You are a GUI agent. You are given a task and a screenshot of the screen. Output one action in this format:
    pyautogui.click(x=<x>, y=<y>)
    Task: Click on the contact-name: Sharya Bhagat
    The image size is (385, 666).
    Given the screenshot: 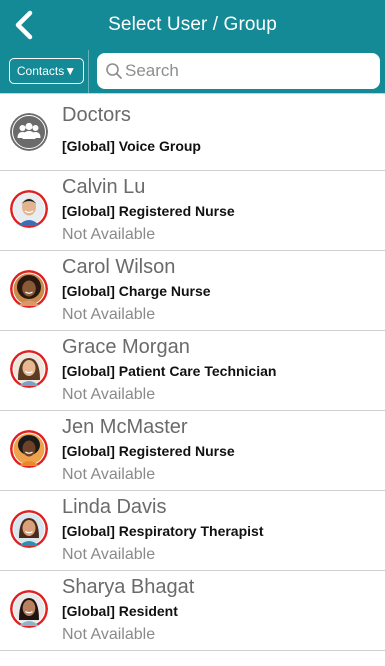 What is the action you would take?
    pyautogui.click(x=128, y=587)
    